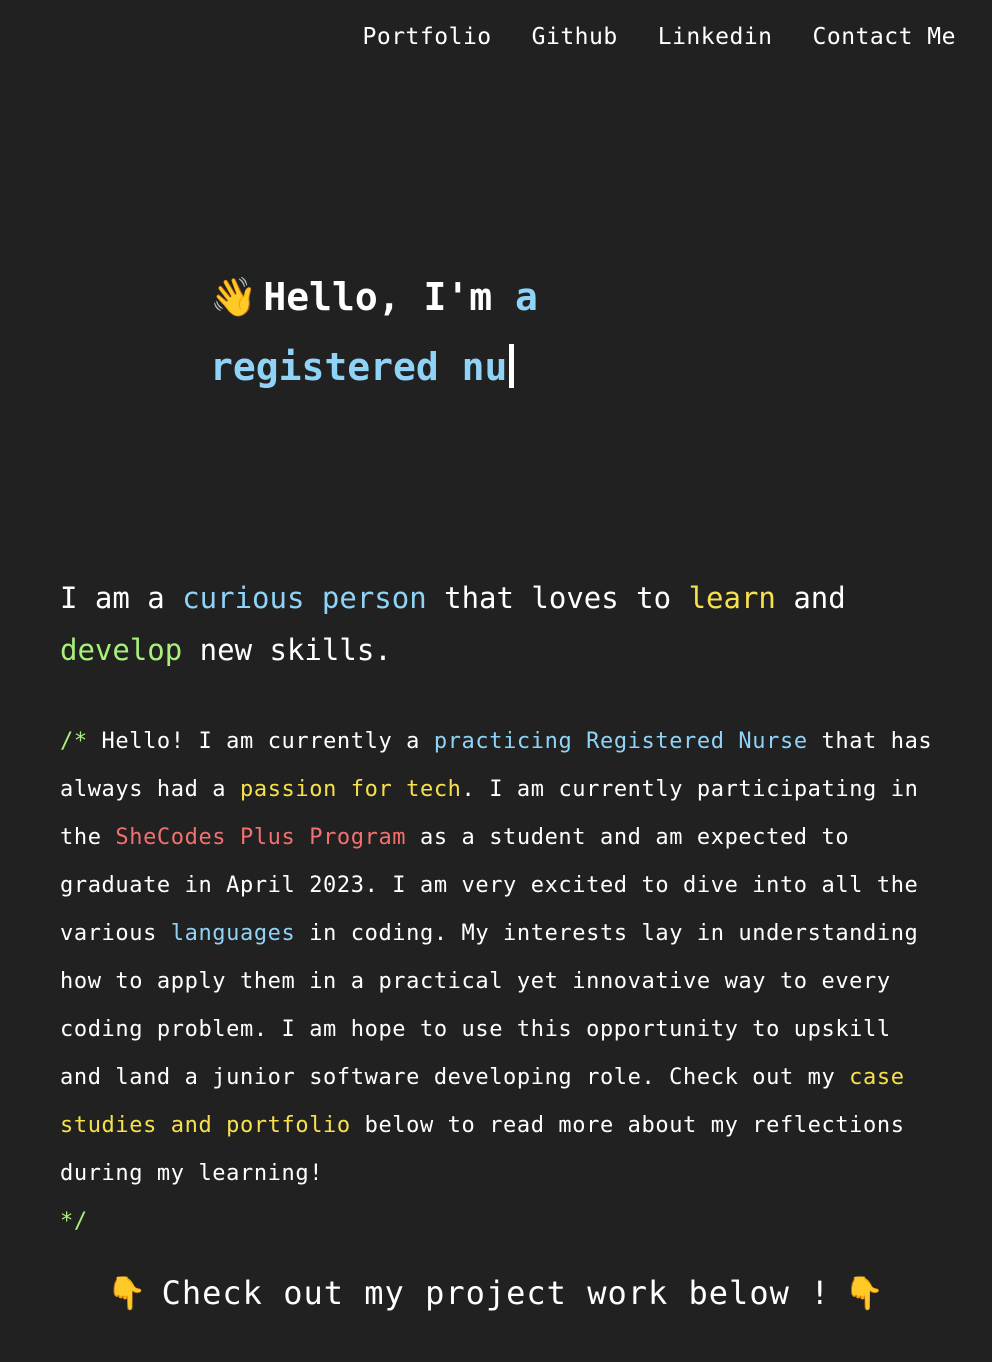 The height and width of the screenshot is (1362, 992). Describe the element at coordinates (304, 598) in the screenshot. I see `intro-highlight-curious: curious person` at that location.